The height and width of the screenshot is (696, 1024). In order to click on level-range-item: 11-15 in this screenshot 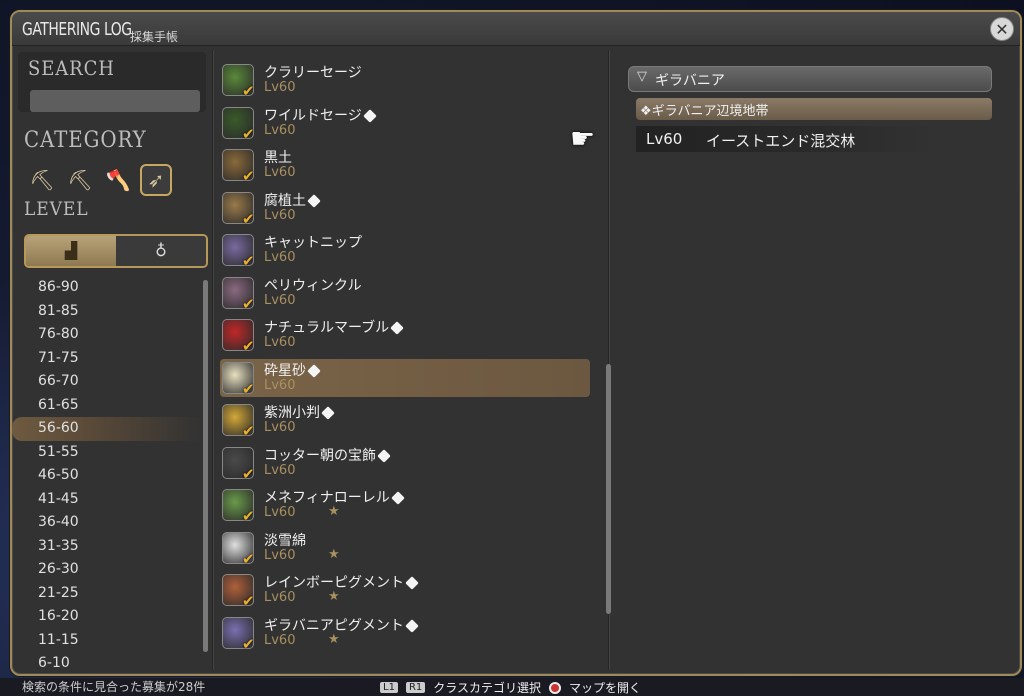, I will do `click(107, 641)`.